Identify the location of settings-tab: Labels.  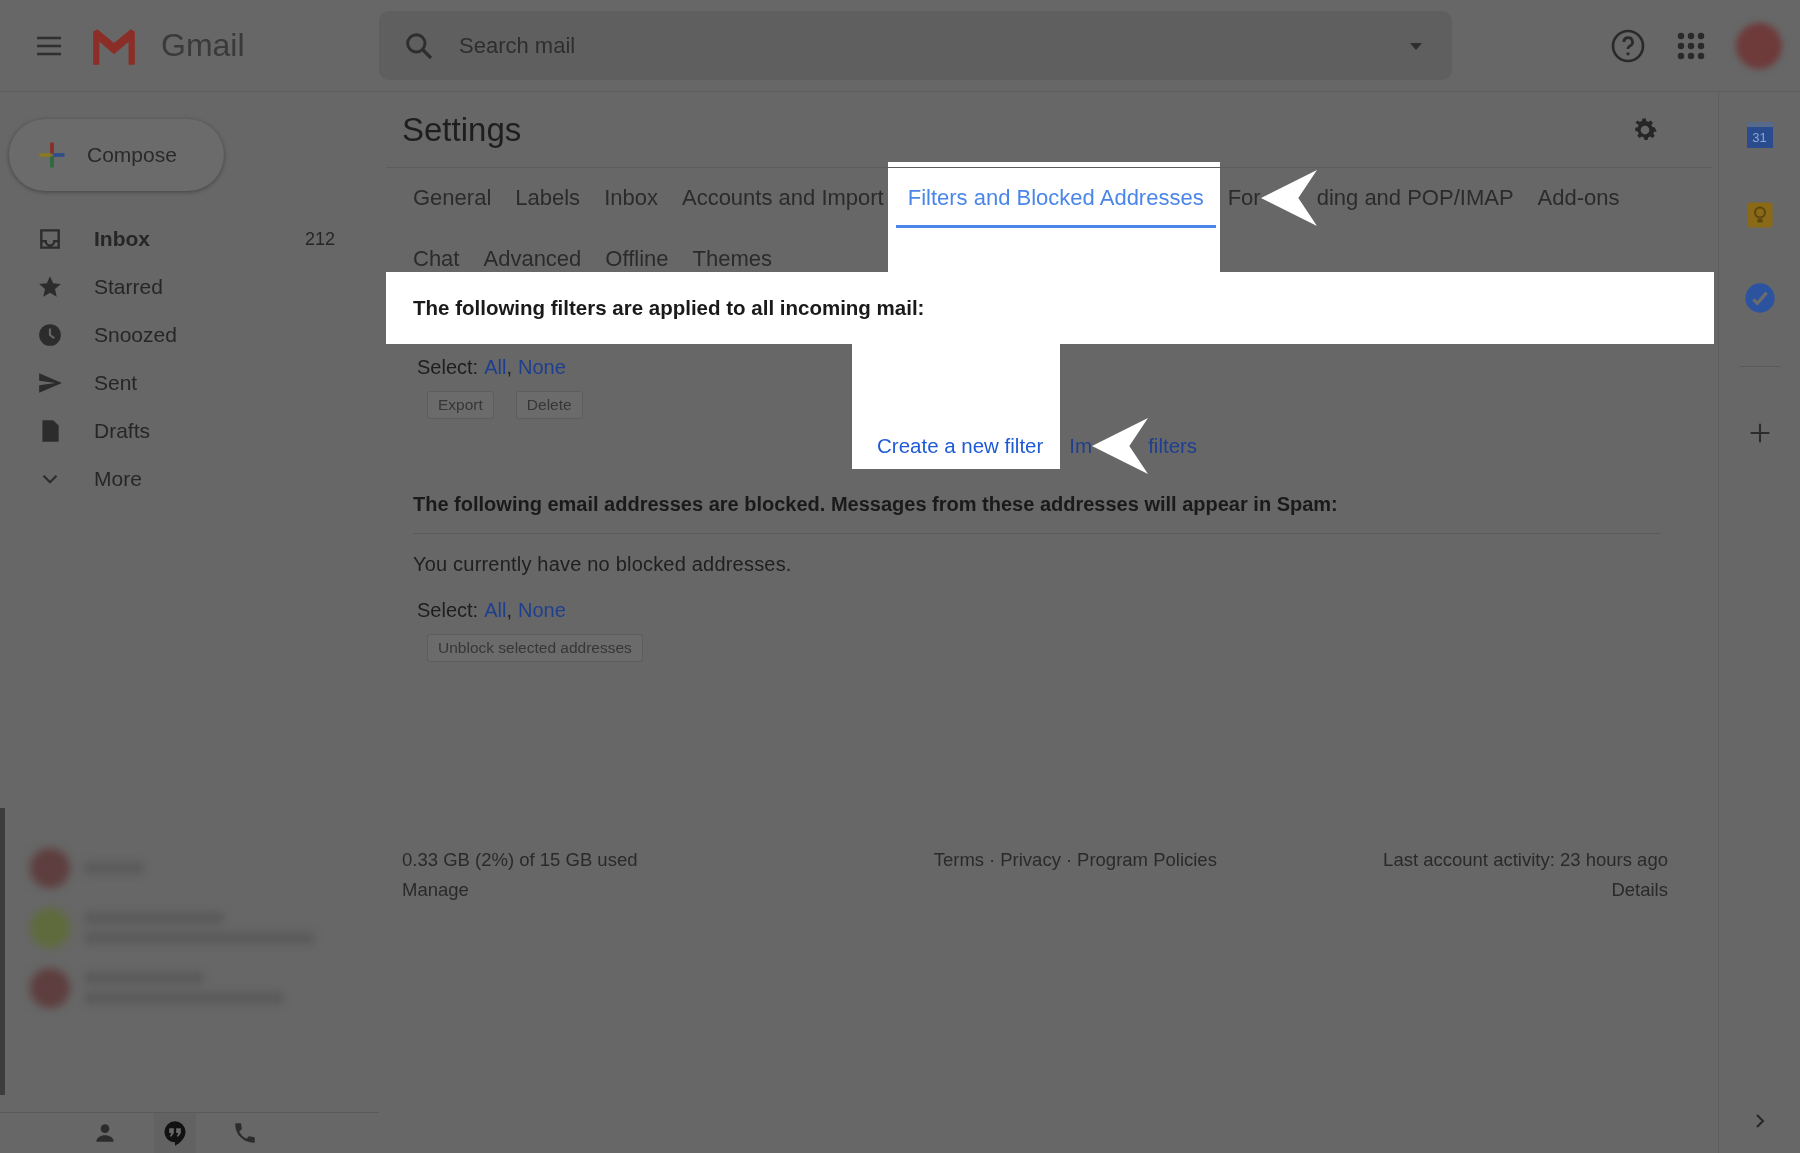
(548, 198).